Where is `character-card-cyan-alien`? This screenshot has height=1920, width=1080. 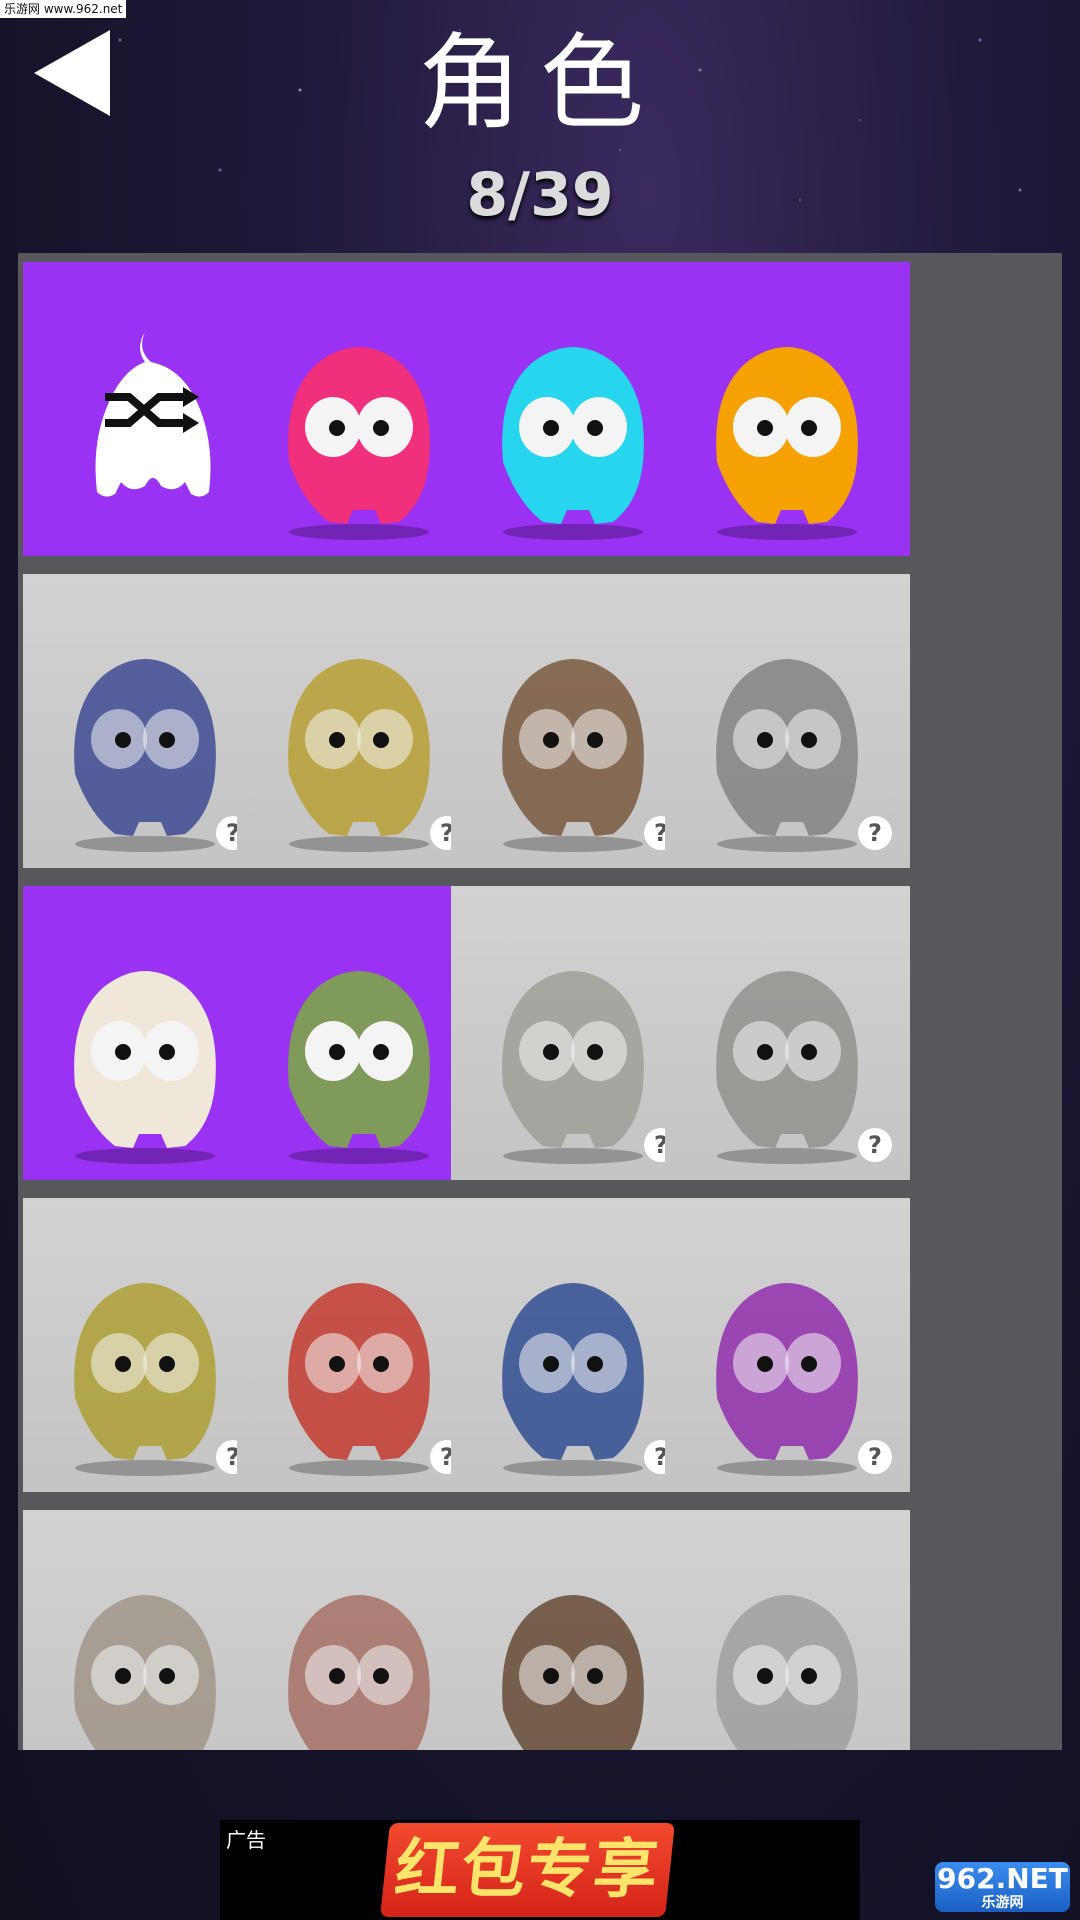 character-card-cyan-alien is located at coordinates (573, 409).